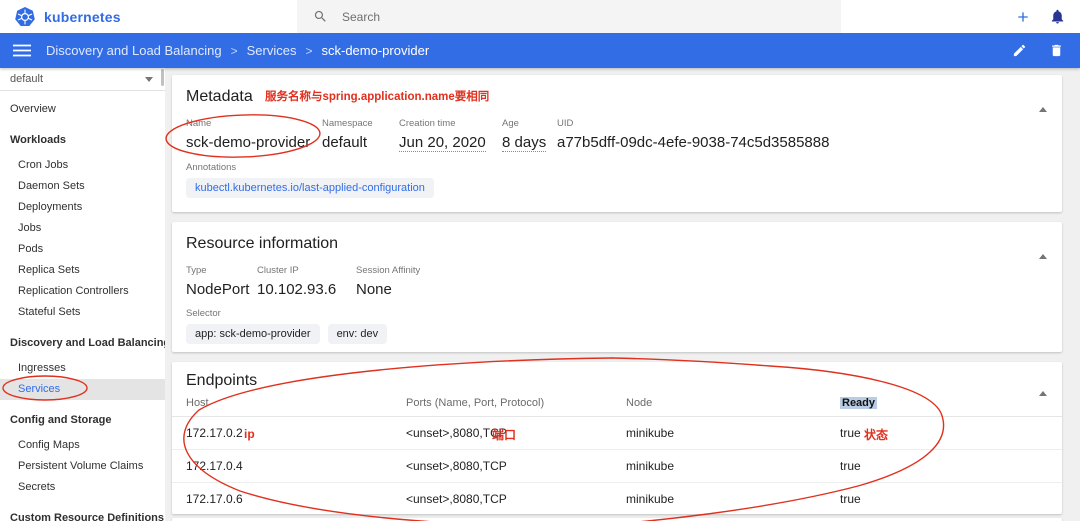 This screenshot has width=1080, height=521. I want to click on field-label: Creation time, so click(427, 123).